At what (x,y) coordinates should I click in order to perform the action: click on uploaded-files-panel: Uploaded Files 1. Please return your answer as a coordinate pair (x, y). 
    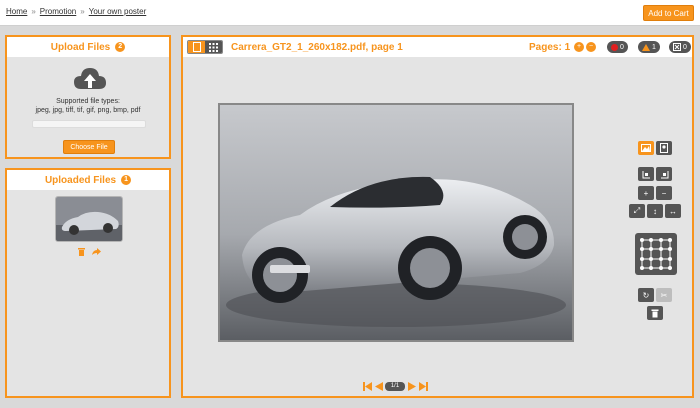
    Looking at the image, I should click on (88, 214).